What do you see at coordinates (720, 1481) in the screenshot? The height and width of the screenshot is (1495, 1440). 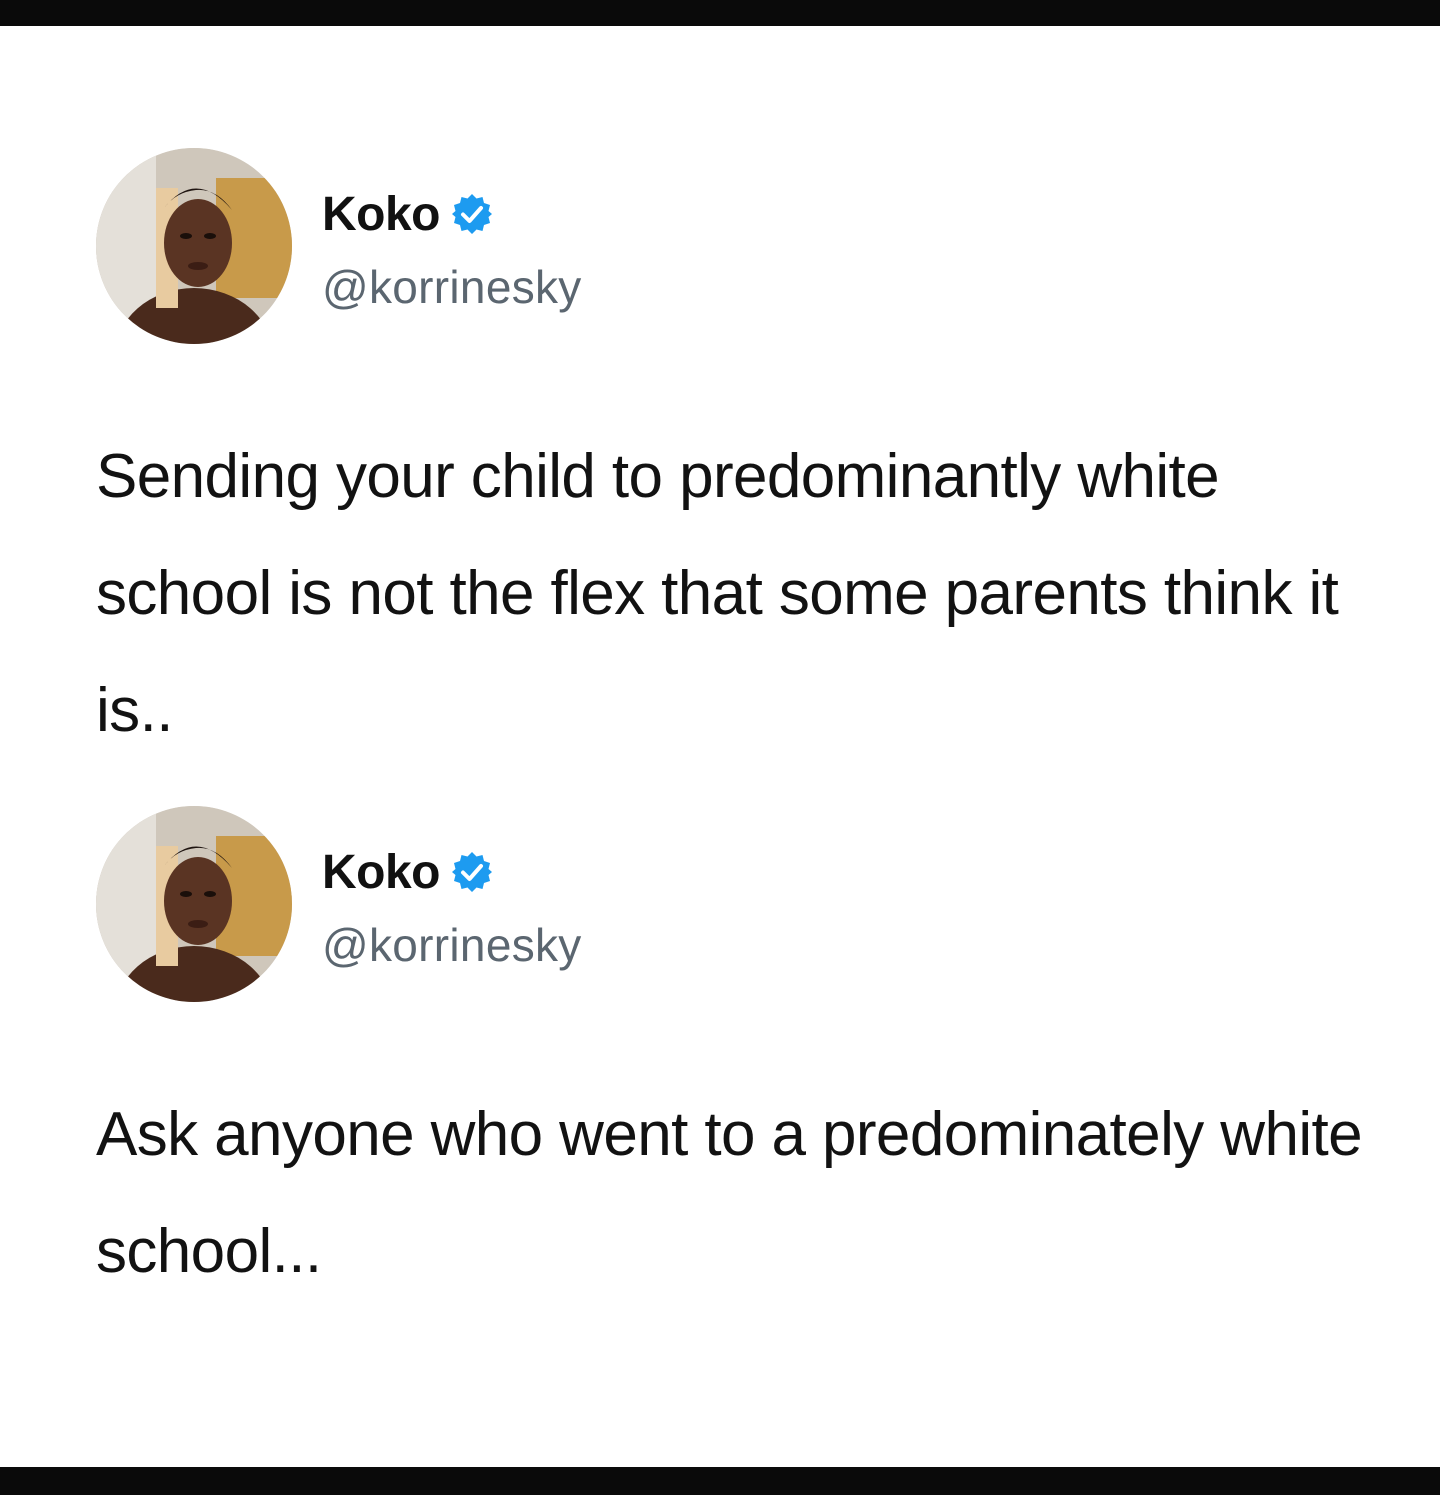 I see `bottom-black-bar` at bounding box center [720, 1481].